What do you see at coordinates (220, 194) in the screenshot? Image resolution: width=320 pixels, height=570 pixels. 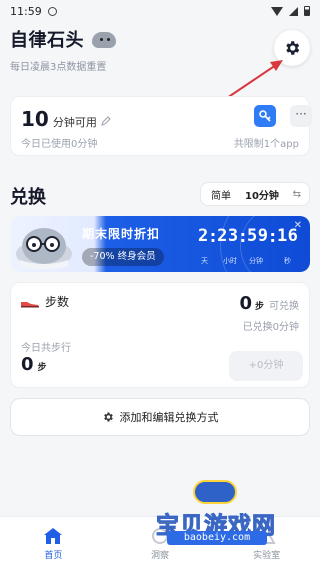 I see `mode-simple: 简单` at bounding box center [220, 194].